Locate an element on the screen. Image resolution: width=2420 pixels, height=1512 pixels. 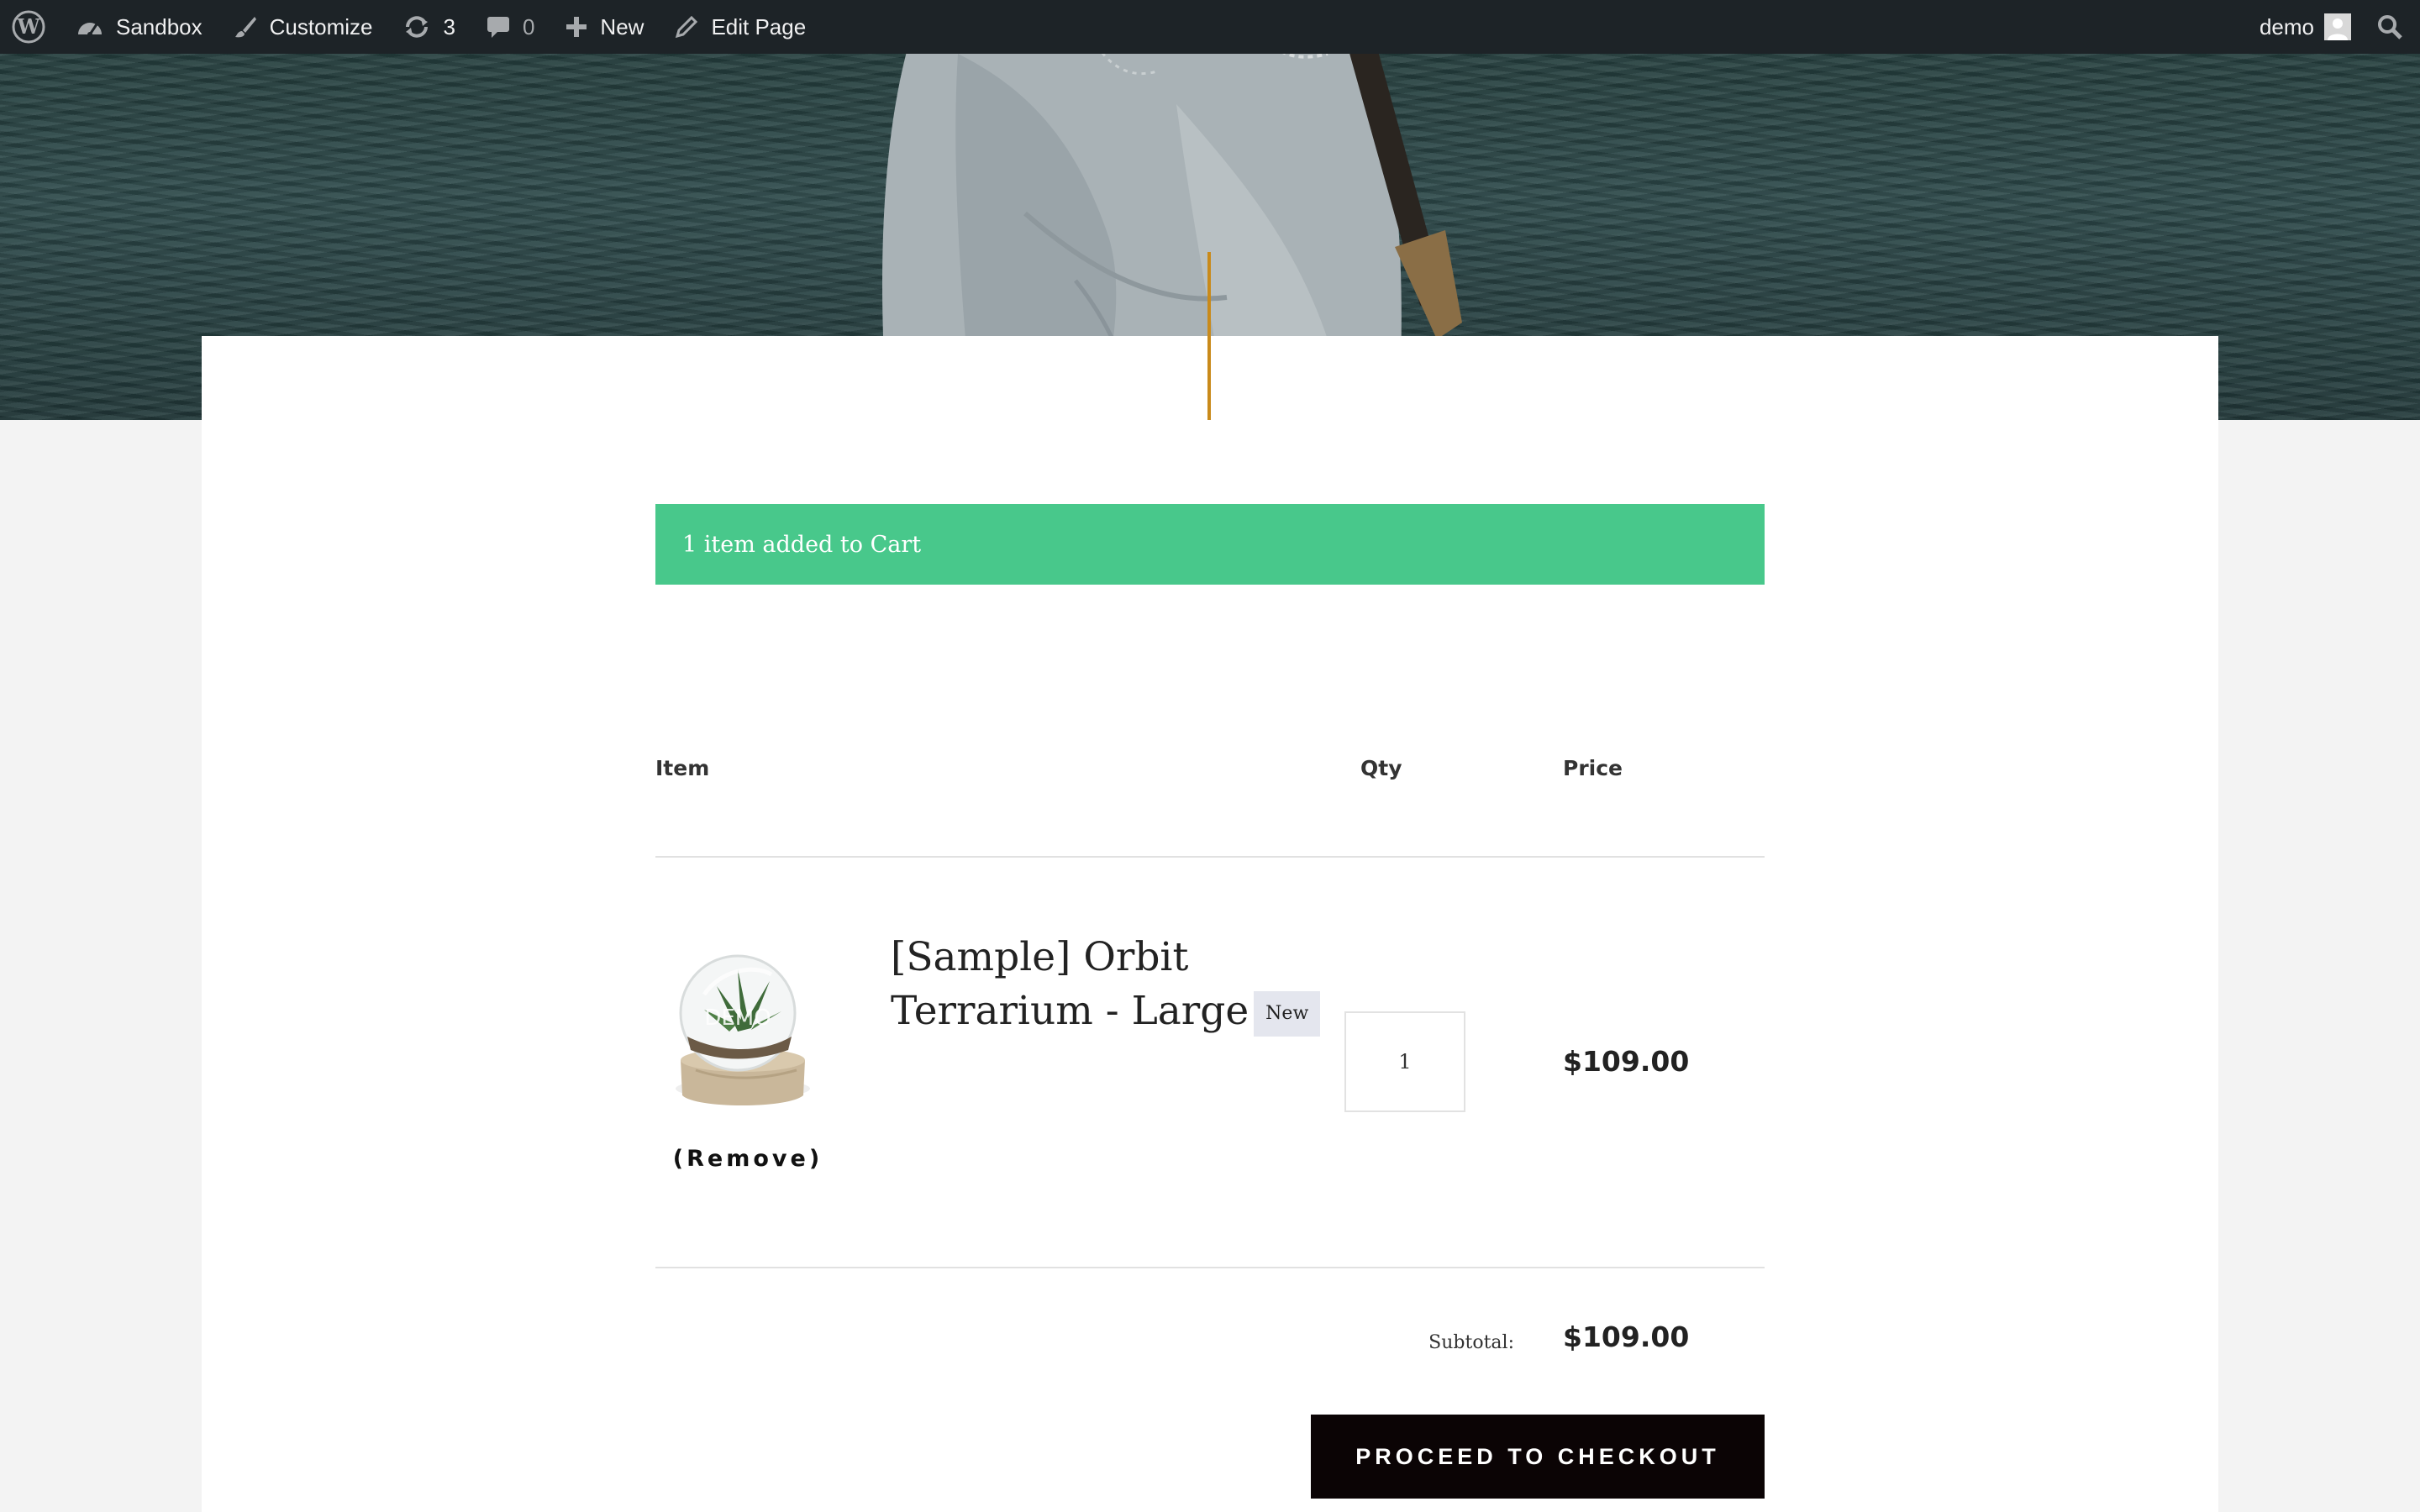
wordpress-logo-icon: W is located at coordinates (28, 27).